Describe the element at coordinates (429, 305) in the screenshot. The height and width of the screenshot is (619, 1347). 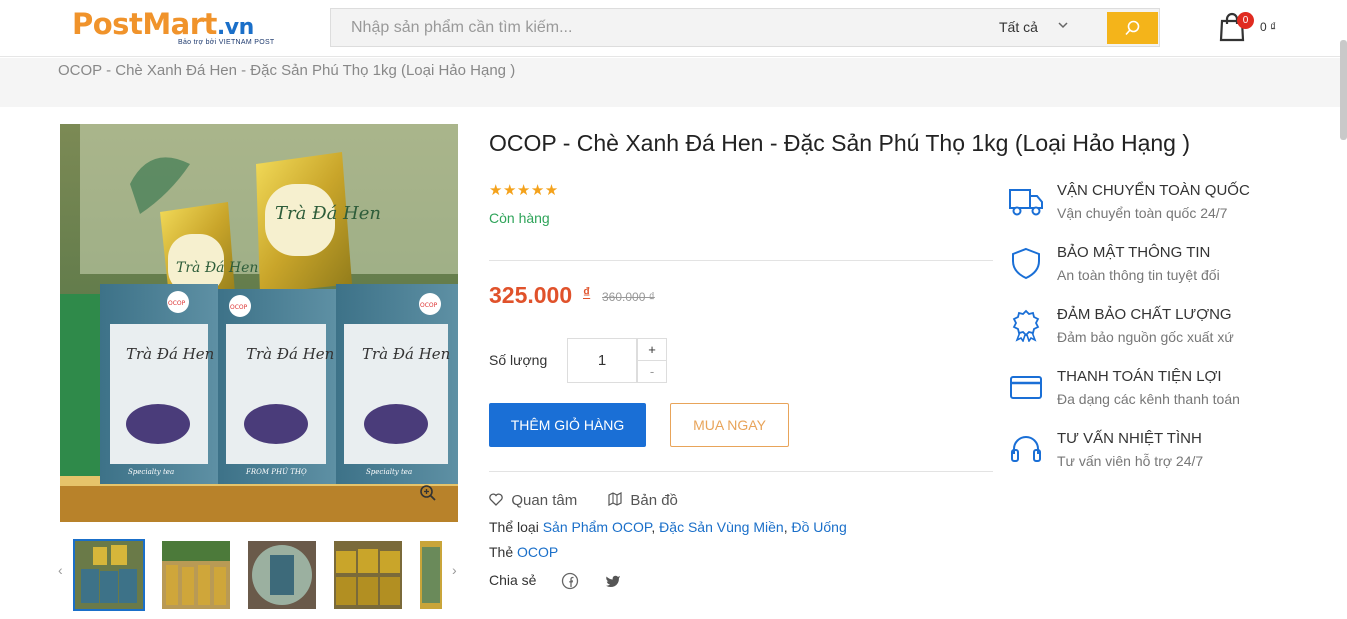
I see `ocop-badge-3: OCOP` at that location.